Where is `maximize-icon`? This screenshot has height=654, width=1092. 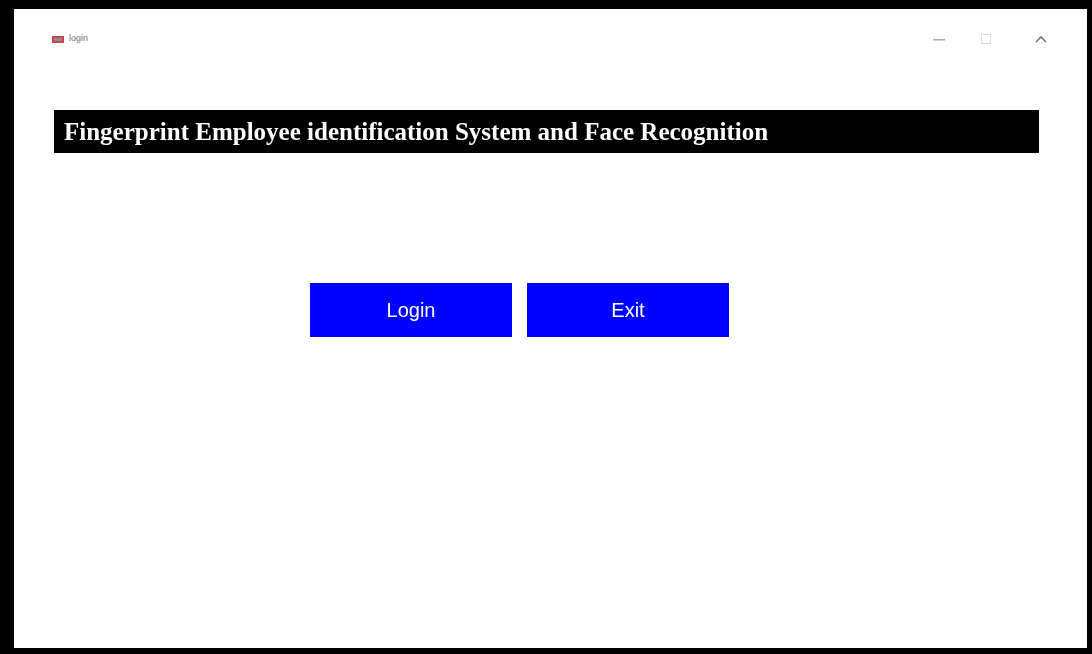 maximize-icon is located at coordinates (986, 39).